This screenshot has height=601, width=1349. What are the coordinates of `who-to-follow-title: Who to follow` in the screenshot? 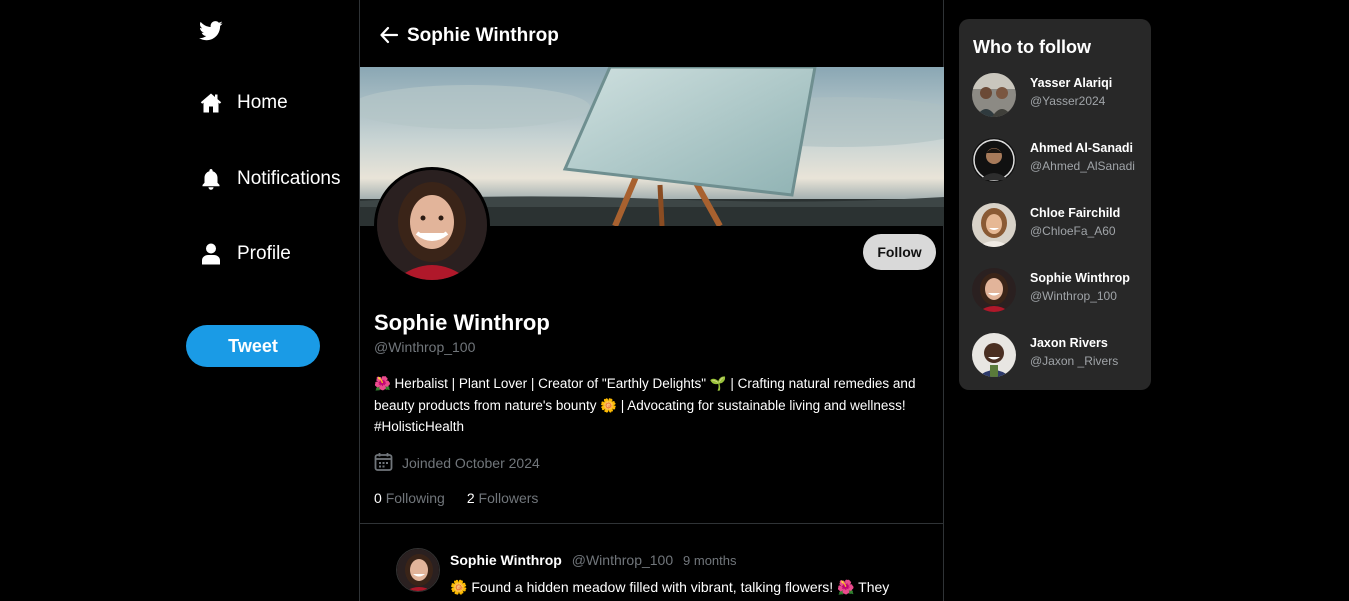 It's located at (1032, 47).